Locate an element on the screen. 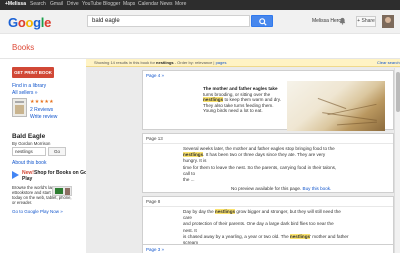  go-button: Go is located at coordinates (57, 151).